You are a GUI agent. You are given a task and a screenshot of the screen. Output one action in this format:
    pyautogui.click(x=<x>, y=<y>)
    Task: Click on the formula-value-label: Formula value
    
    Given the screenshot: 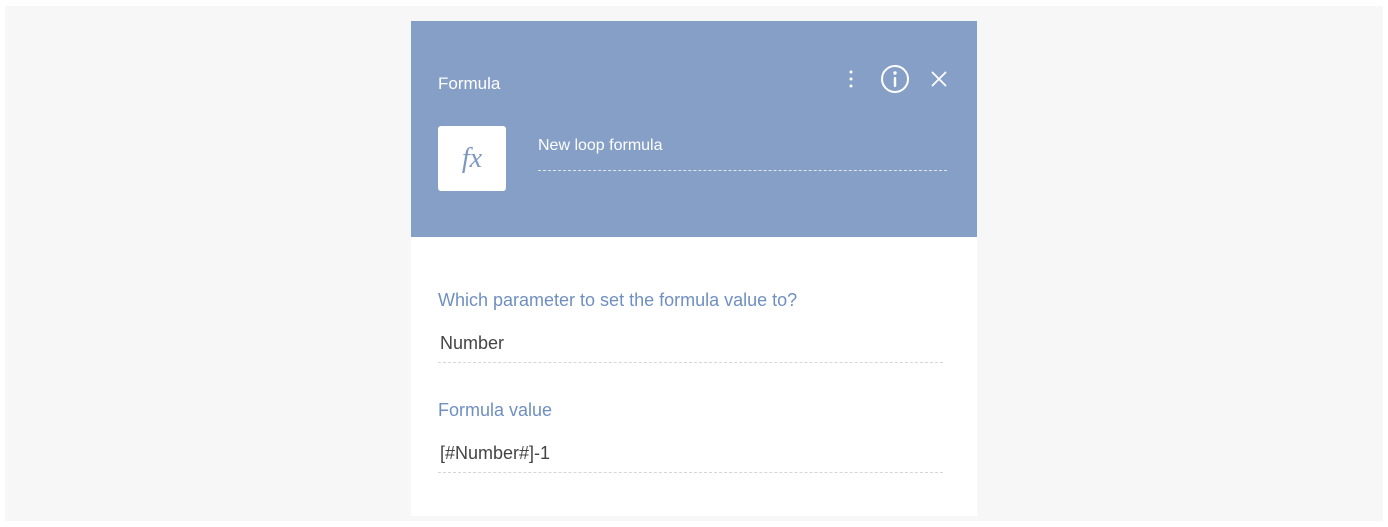 What is the action you would take?
    pyautogui.click(x=495, y=410)
    